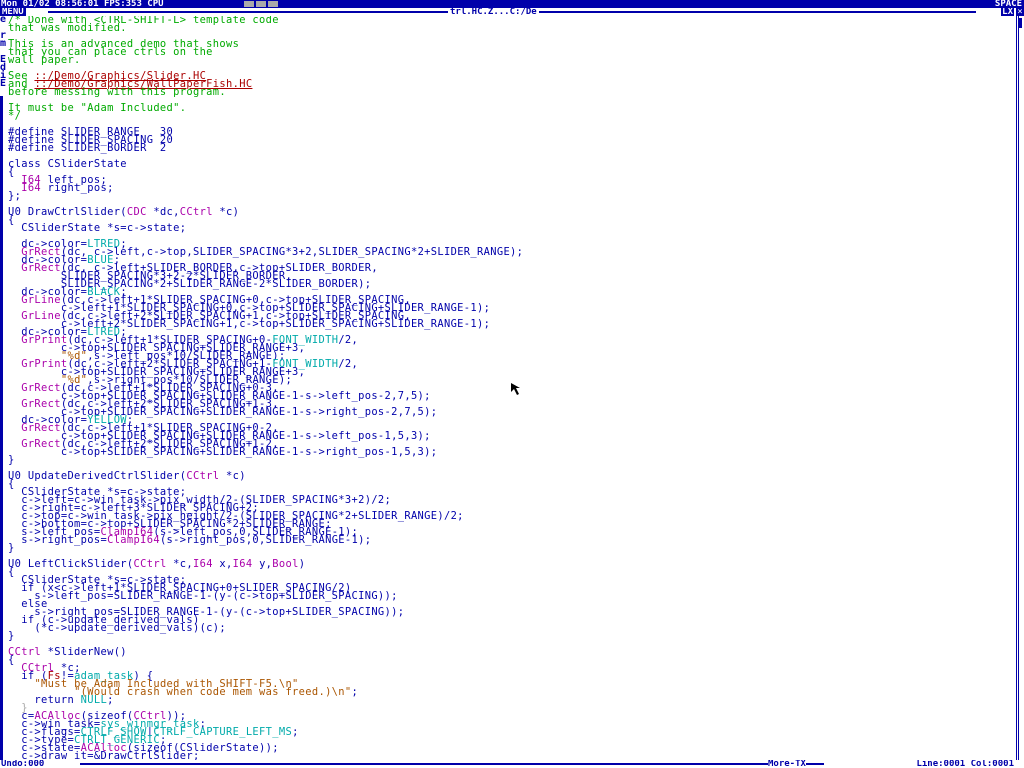 The height and width of the screenshot is (768, 1024). What do you see at coordinates (222, 564) in the screenshot?
I see `code-token: x,` at bounding box center [222, 564].